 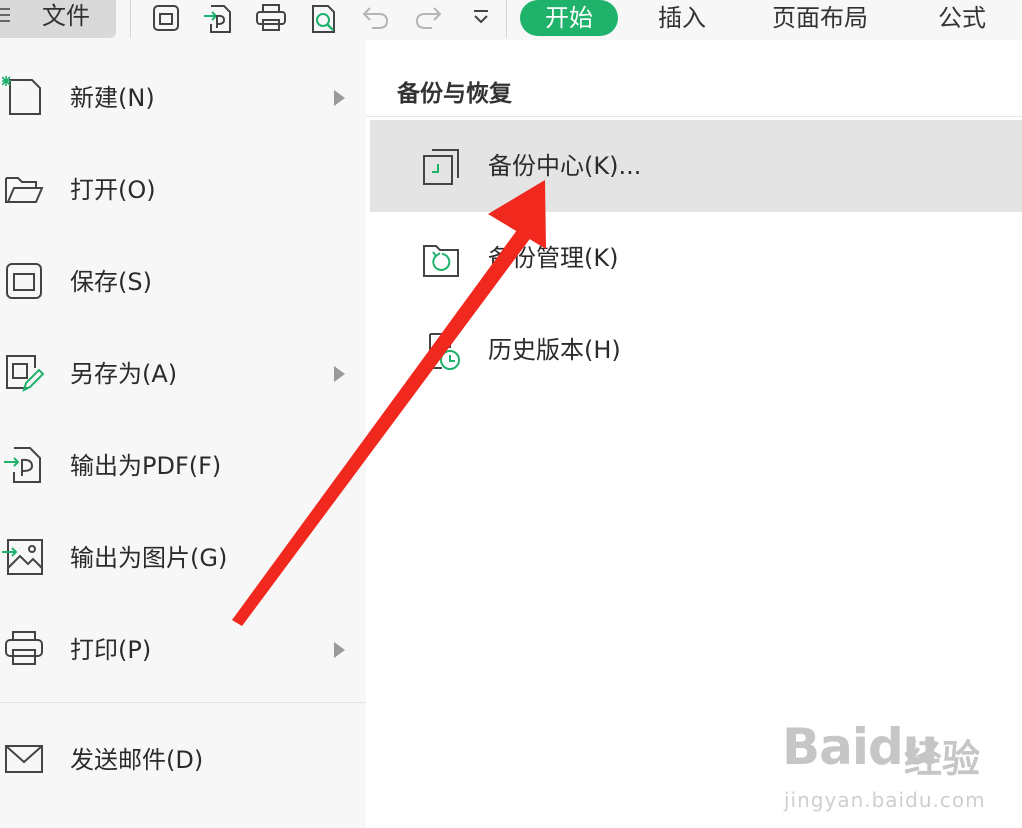 What do you see at coordinates (569, 18) in the screenshot?
I see `tab-home: 开始` at bounding box center [569, 18].